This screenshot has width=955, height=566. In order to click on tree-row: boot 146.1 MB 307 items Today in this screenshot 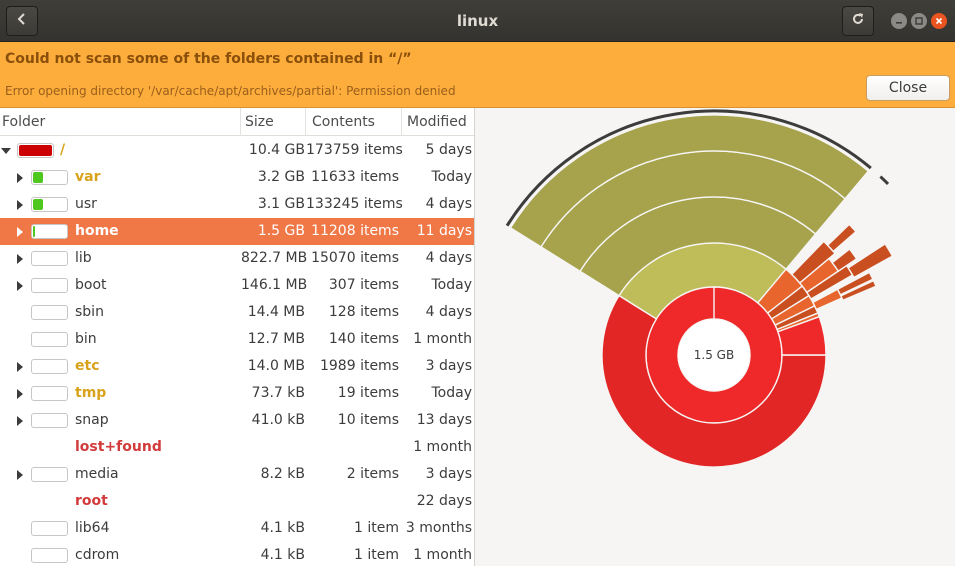, I will do `click(237, 285)`.